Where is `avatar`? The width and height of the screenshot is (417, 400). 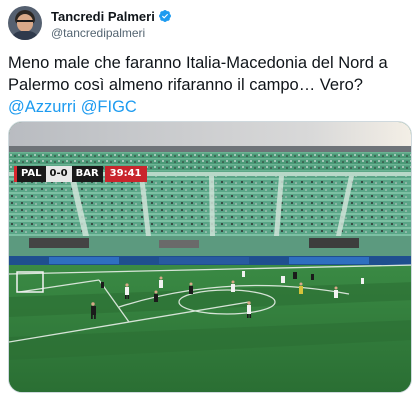
avatar is located at coordinates (25, 23).